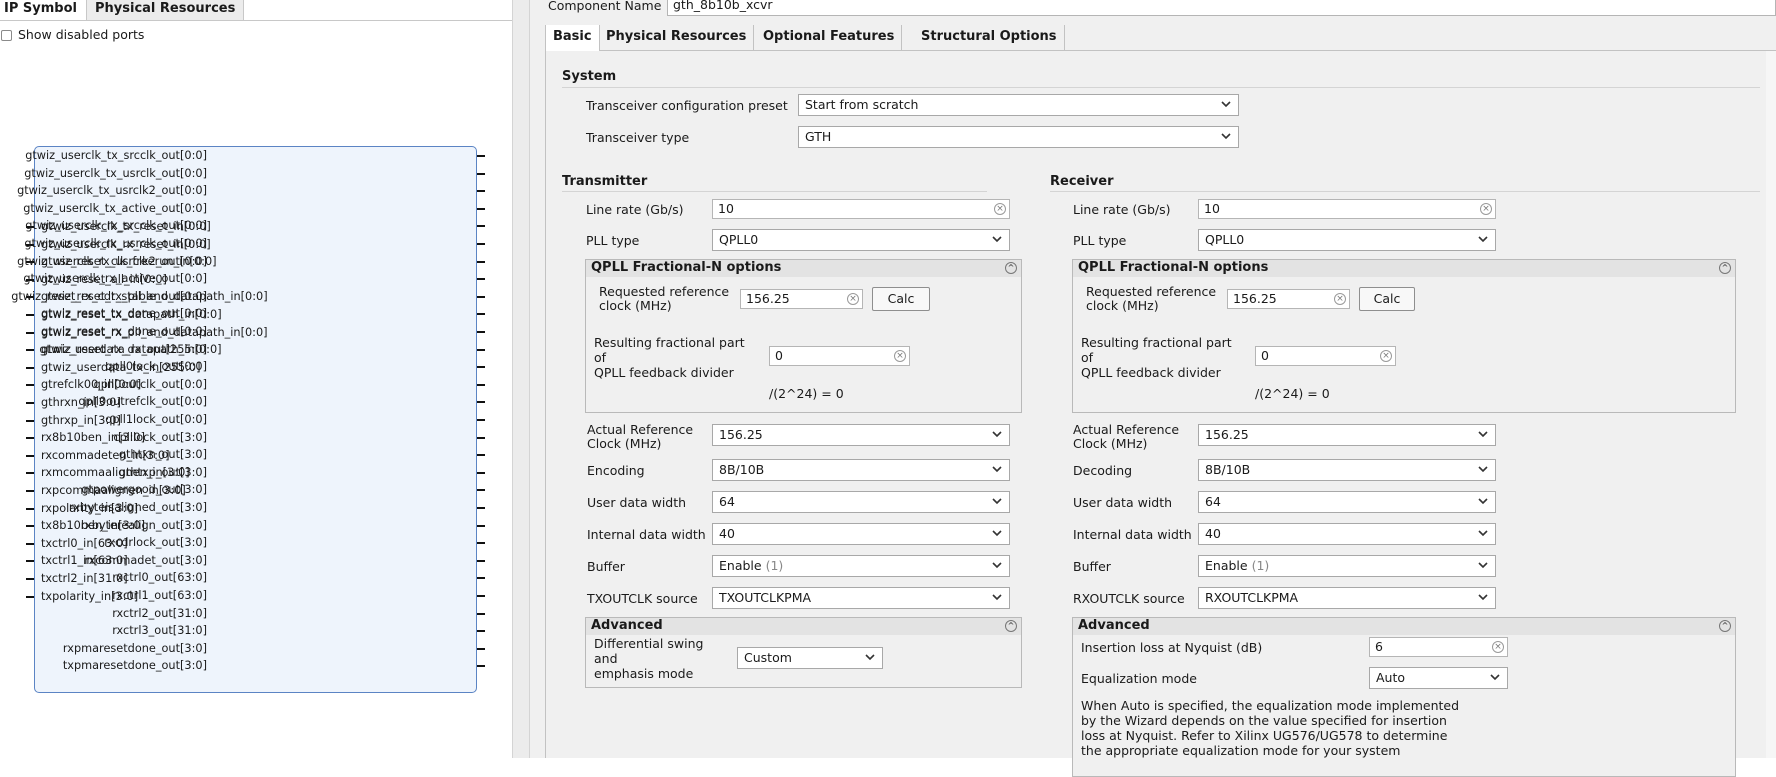 This screenshot has width=1776, height=777. What do you see at coordinates (1347, 598) in the screenshot?
I see `rx-outclk-select: RXOUTCLKPMA` at bounding box center [1347, 598].